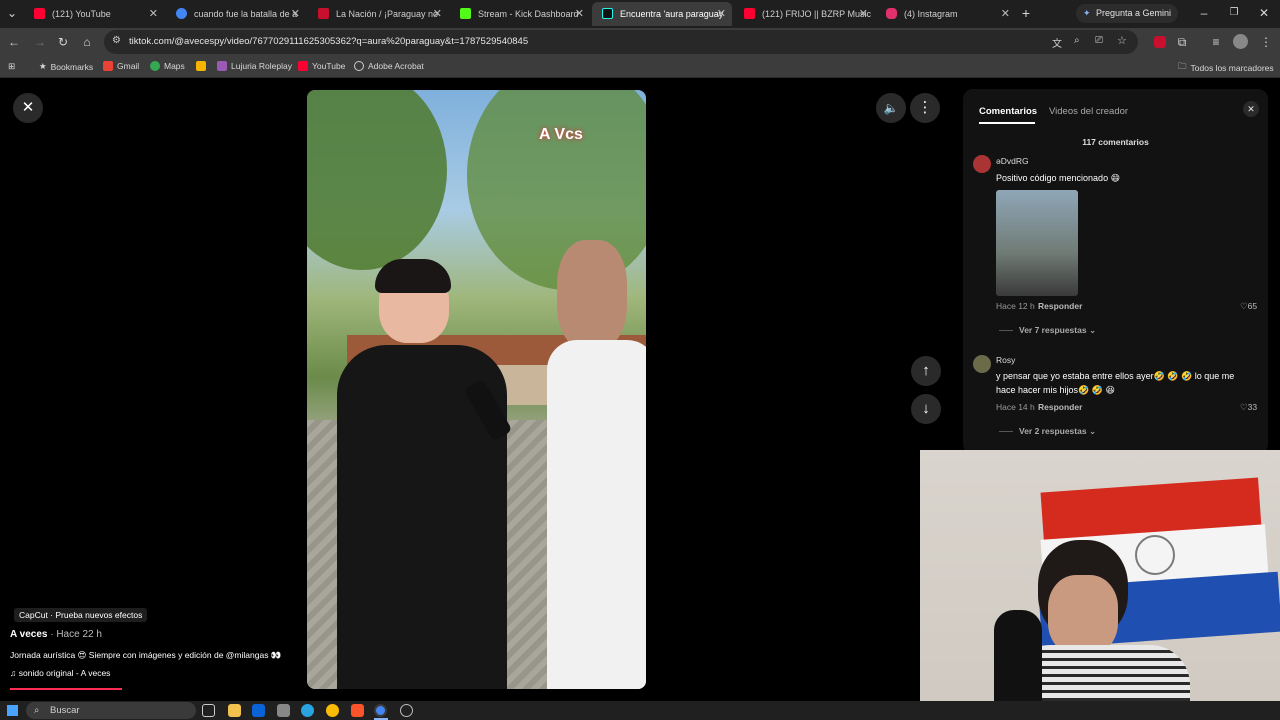  Describe the element at coordinates (359, 66) in the screenshot. I see `globe-icon` at that location.